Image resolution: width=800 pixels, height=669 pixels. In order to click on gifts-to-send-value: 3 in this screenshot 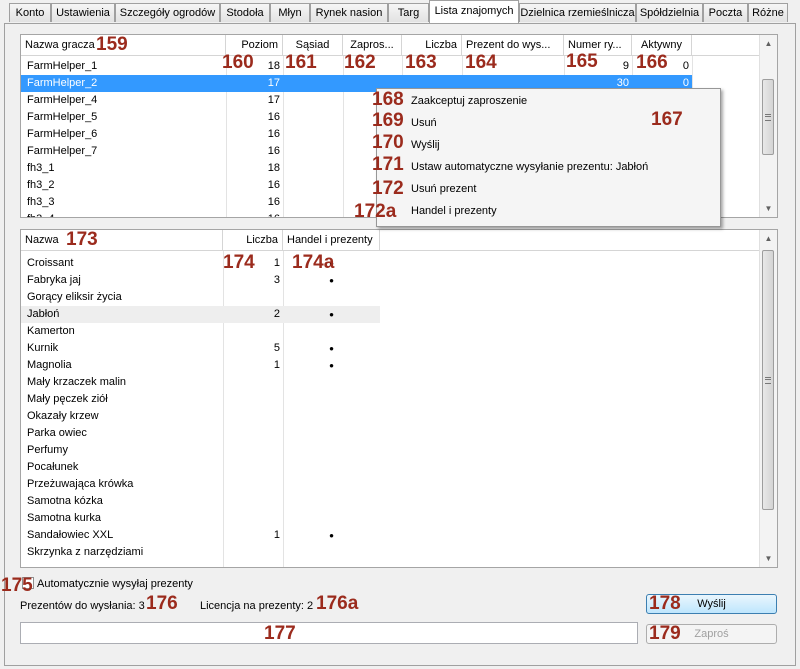, I will do `click(141, 606)`.